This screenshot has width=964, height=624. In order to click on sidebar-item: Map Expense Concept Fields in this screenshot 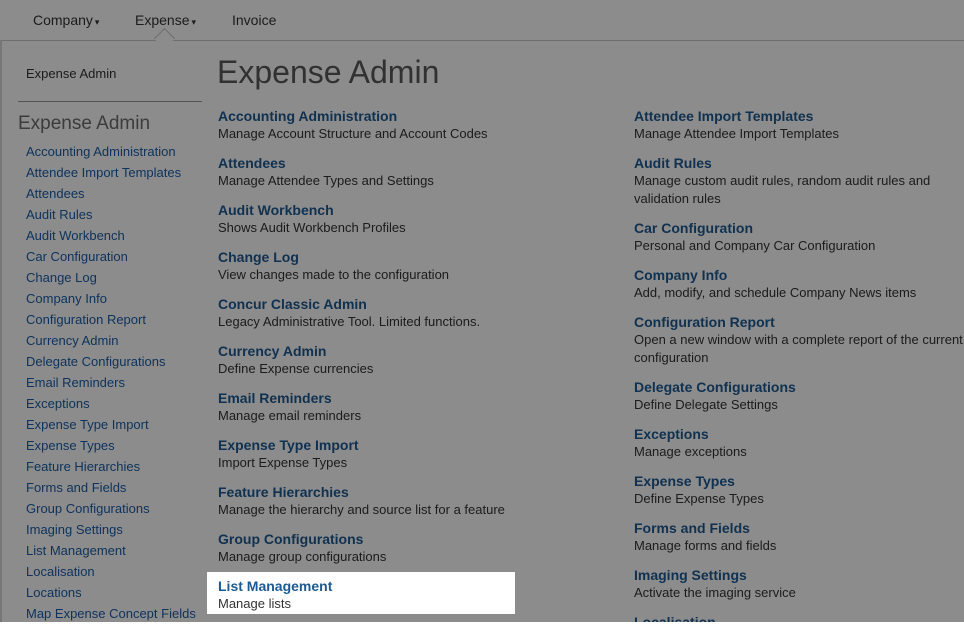, I will do `click(111, 613)`.